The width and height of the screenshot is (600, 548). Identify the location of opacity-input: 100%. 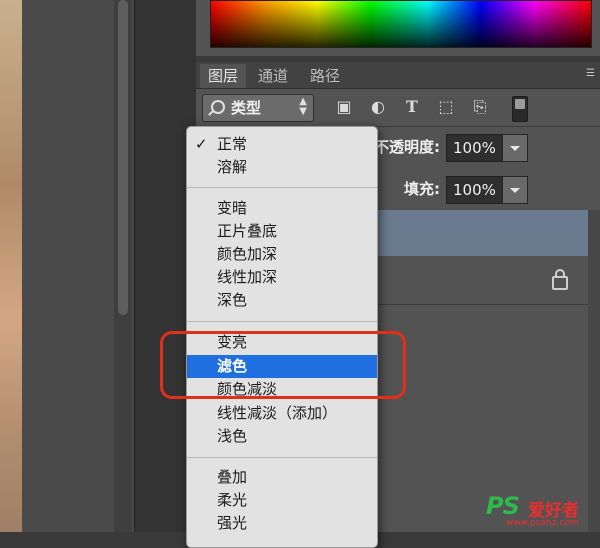
(478, 148).